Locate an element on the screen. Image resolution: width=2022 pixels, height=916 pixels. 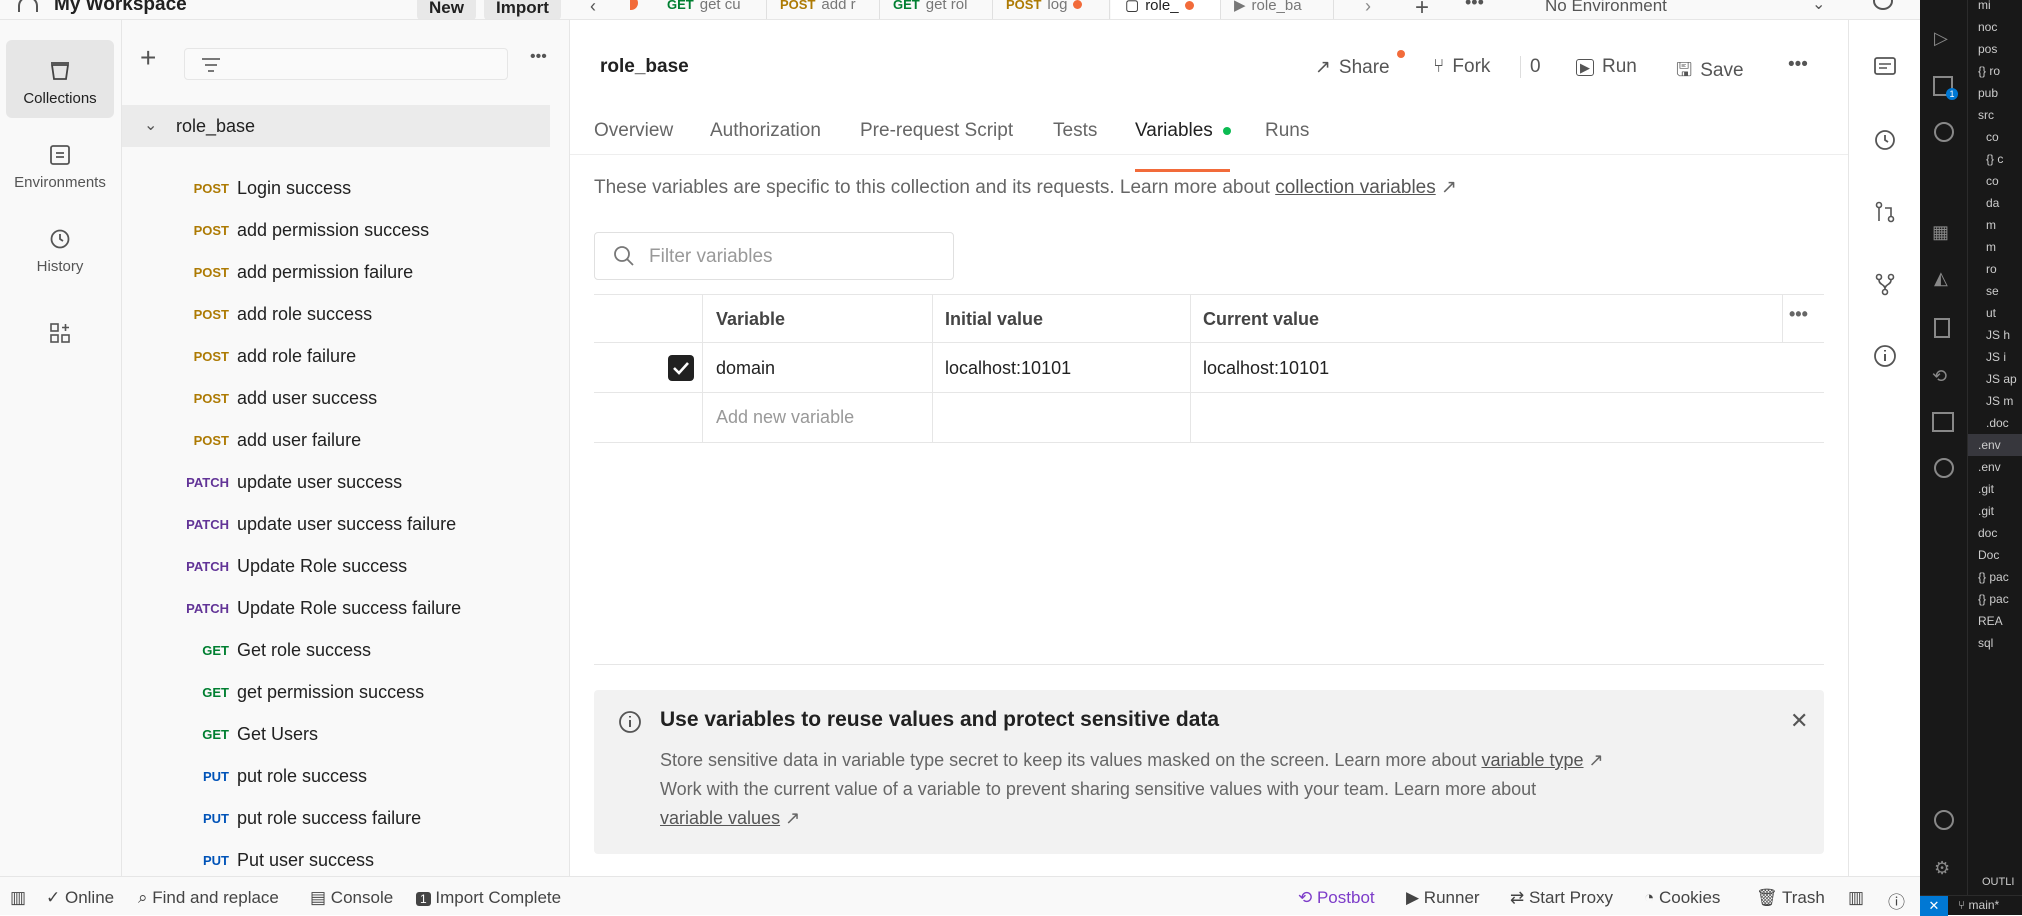
collection-row: ⌄ role_base is located at coordinates (336, 126).